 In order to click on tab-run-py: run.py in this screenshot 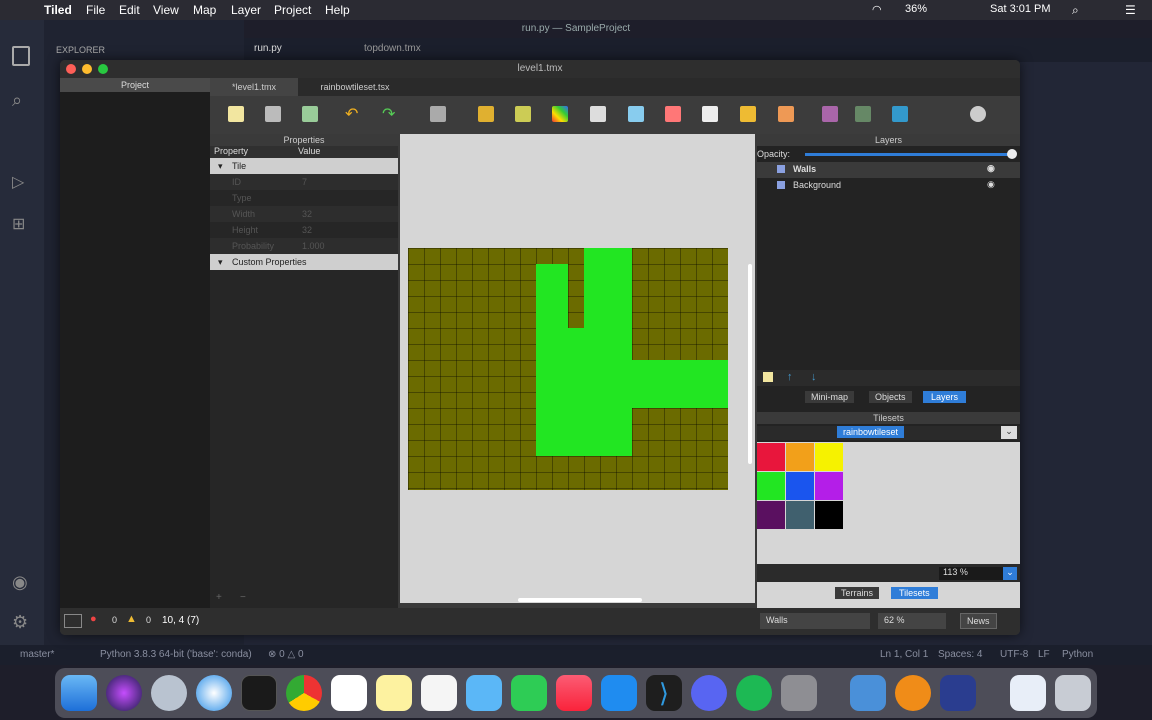, I will do `click(268, 48)`.